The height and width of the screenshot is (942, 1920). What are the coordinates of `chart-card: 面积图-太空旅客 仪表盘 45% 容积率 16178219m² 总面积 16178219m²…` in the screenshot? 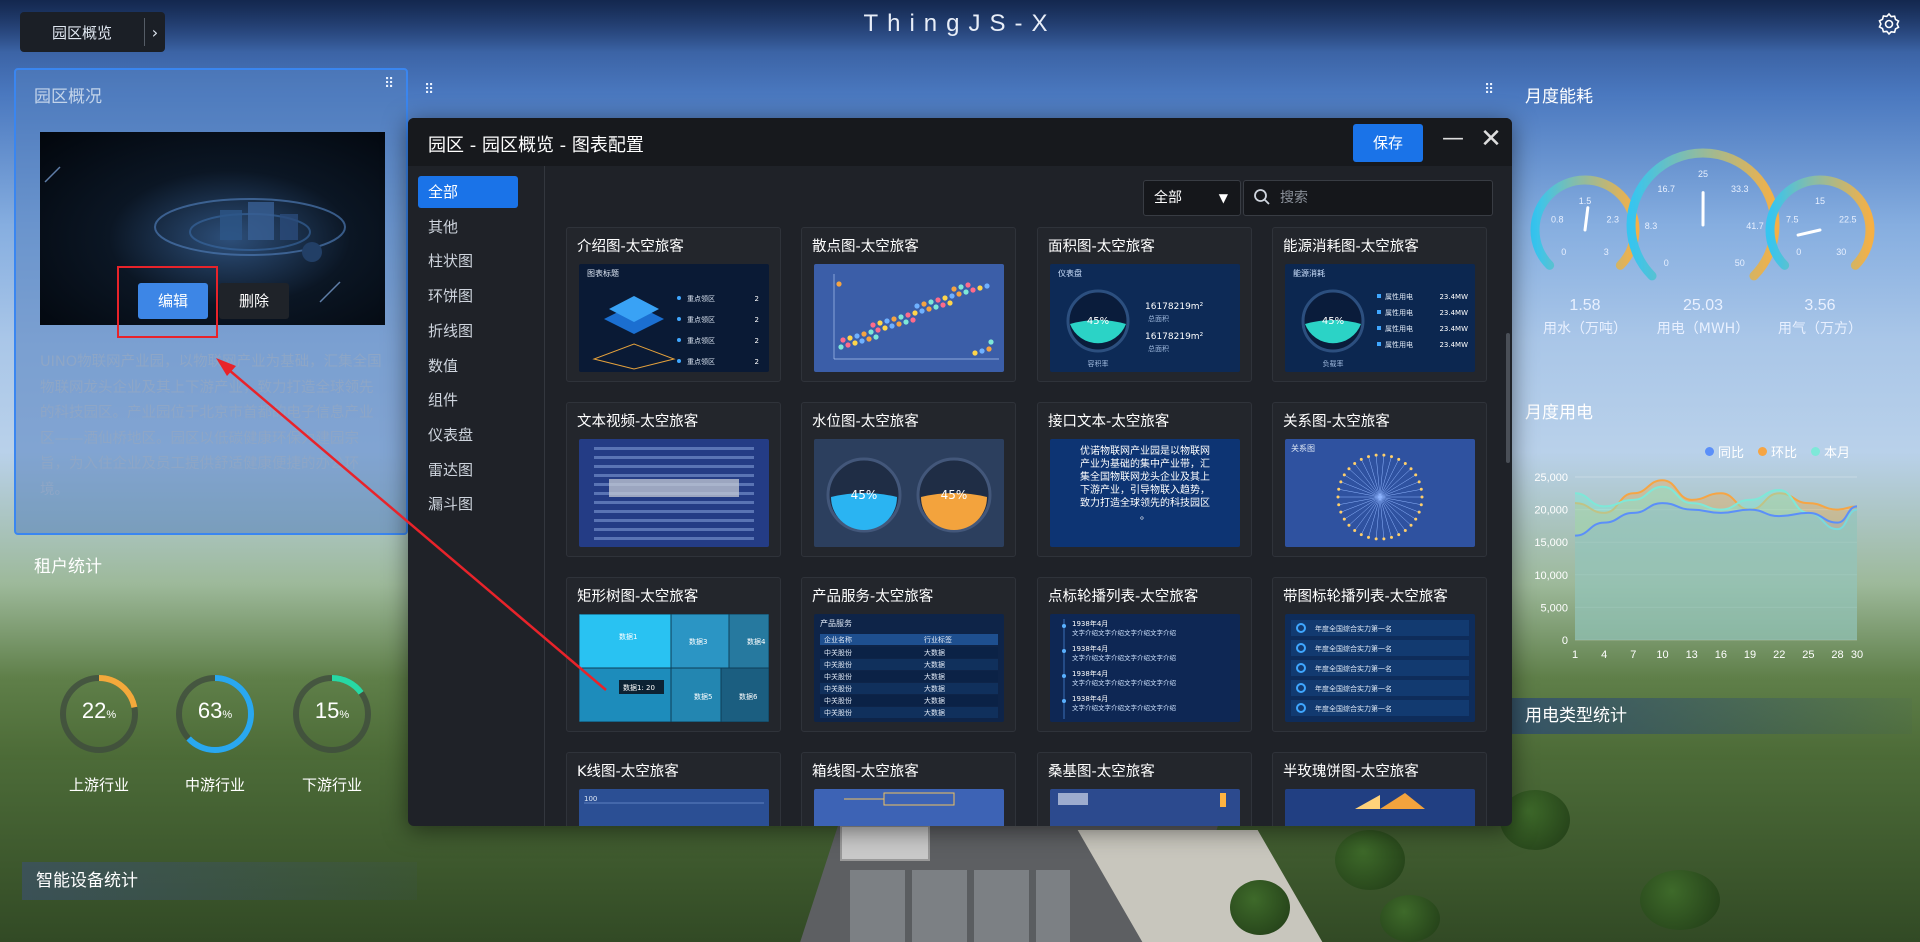 It's located at (1144, 304).